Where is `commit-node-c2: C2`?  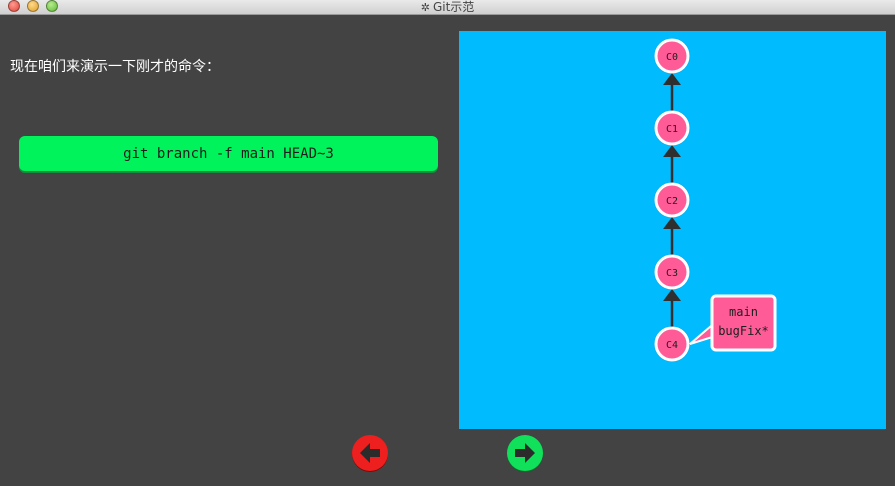 commit-node-c2: C2 is located at coordinates (672, 200).